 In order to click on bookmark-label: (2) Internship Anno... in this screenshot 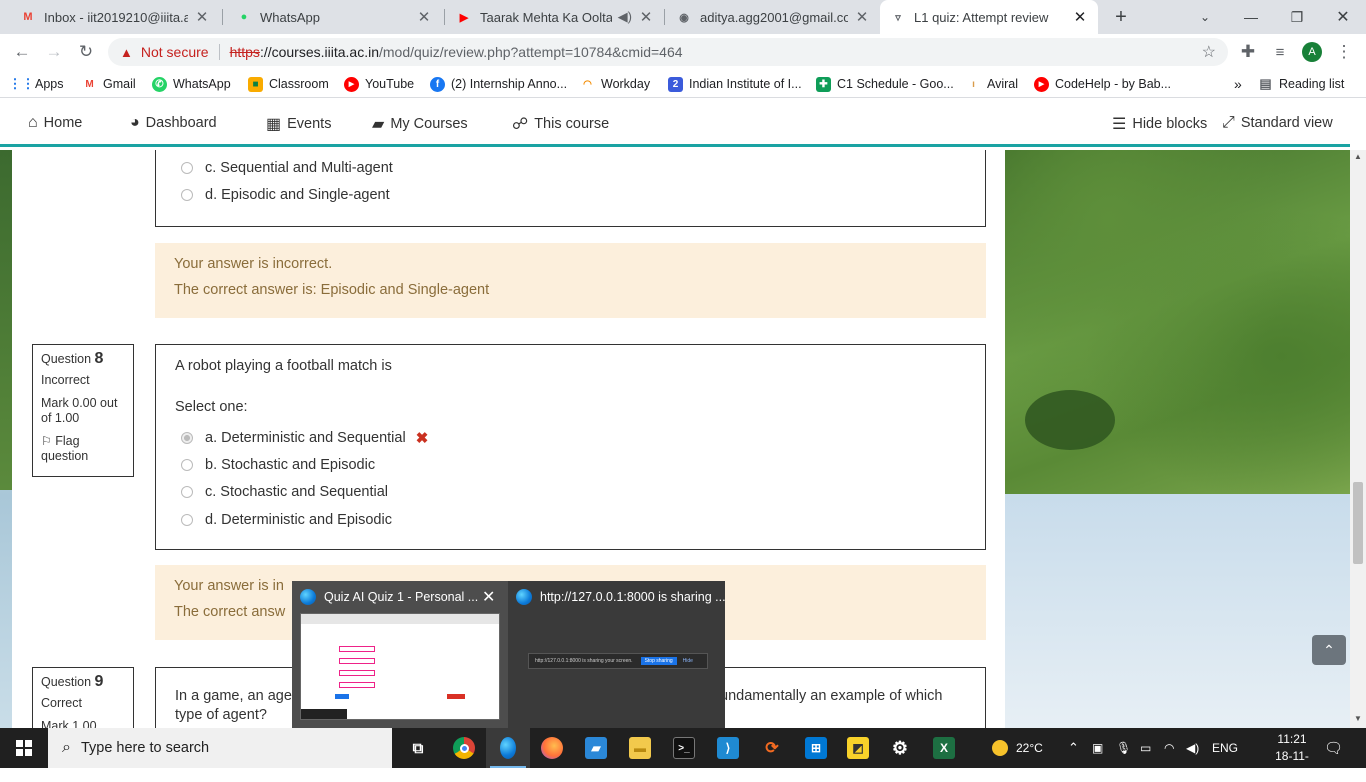, I will do `click(509, 84)`.